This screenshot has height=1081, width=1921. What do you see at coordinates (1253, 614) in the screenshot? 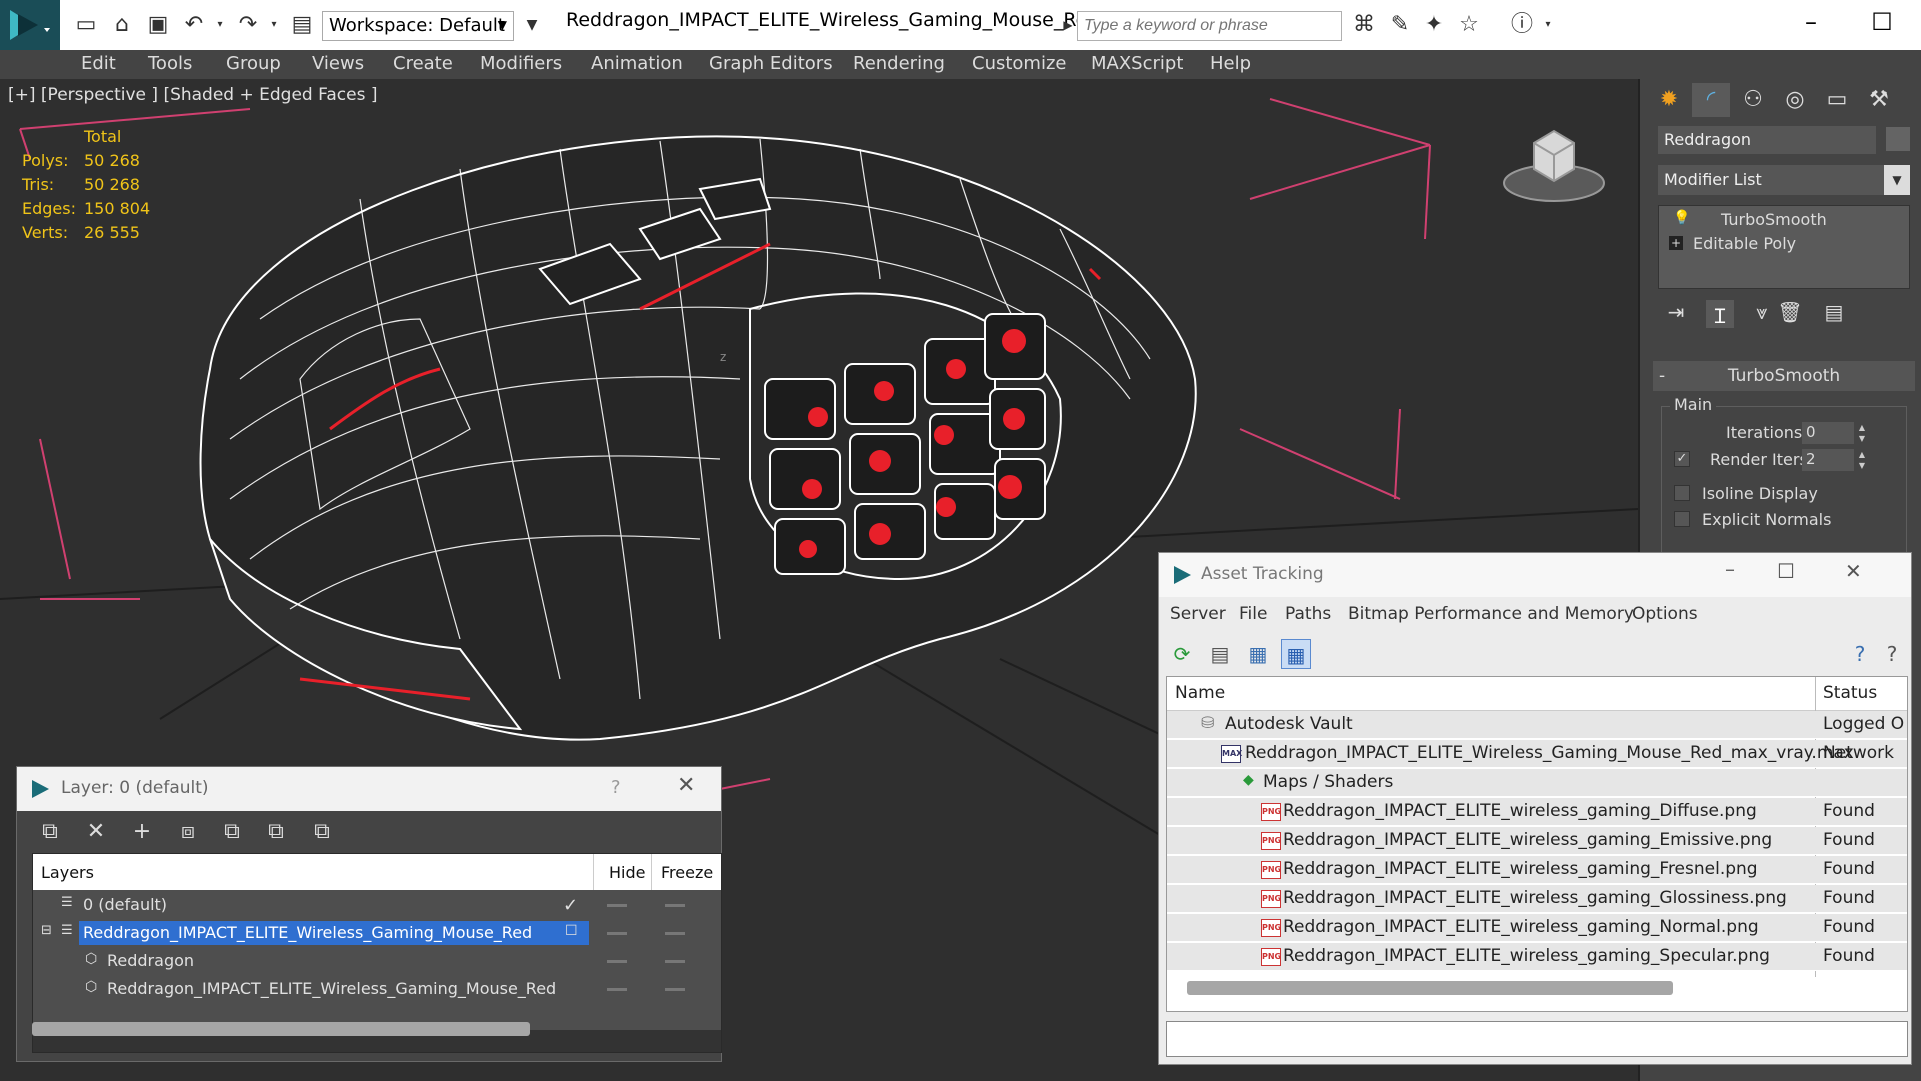
I see `menu-file: File` at bounding box center [1253, 614].